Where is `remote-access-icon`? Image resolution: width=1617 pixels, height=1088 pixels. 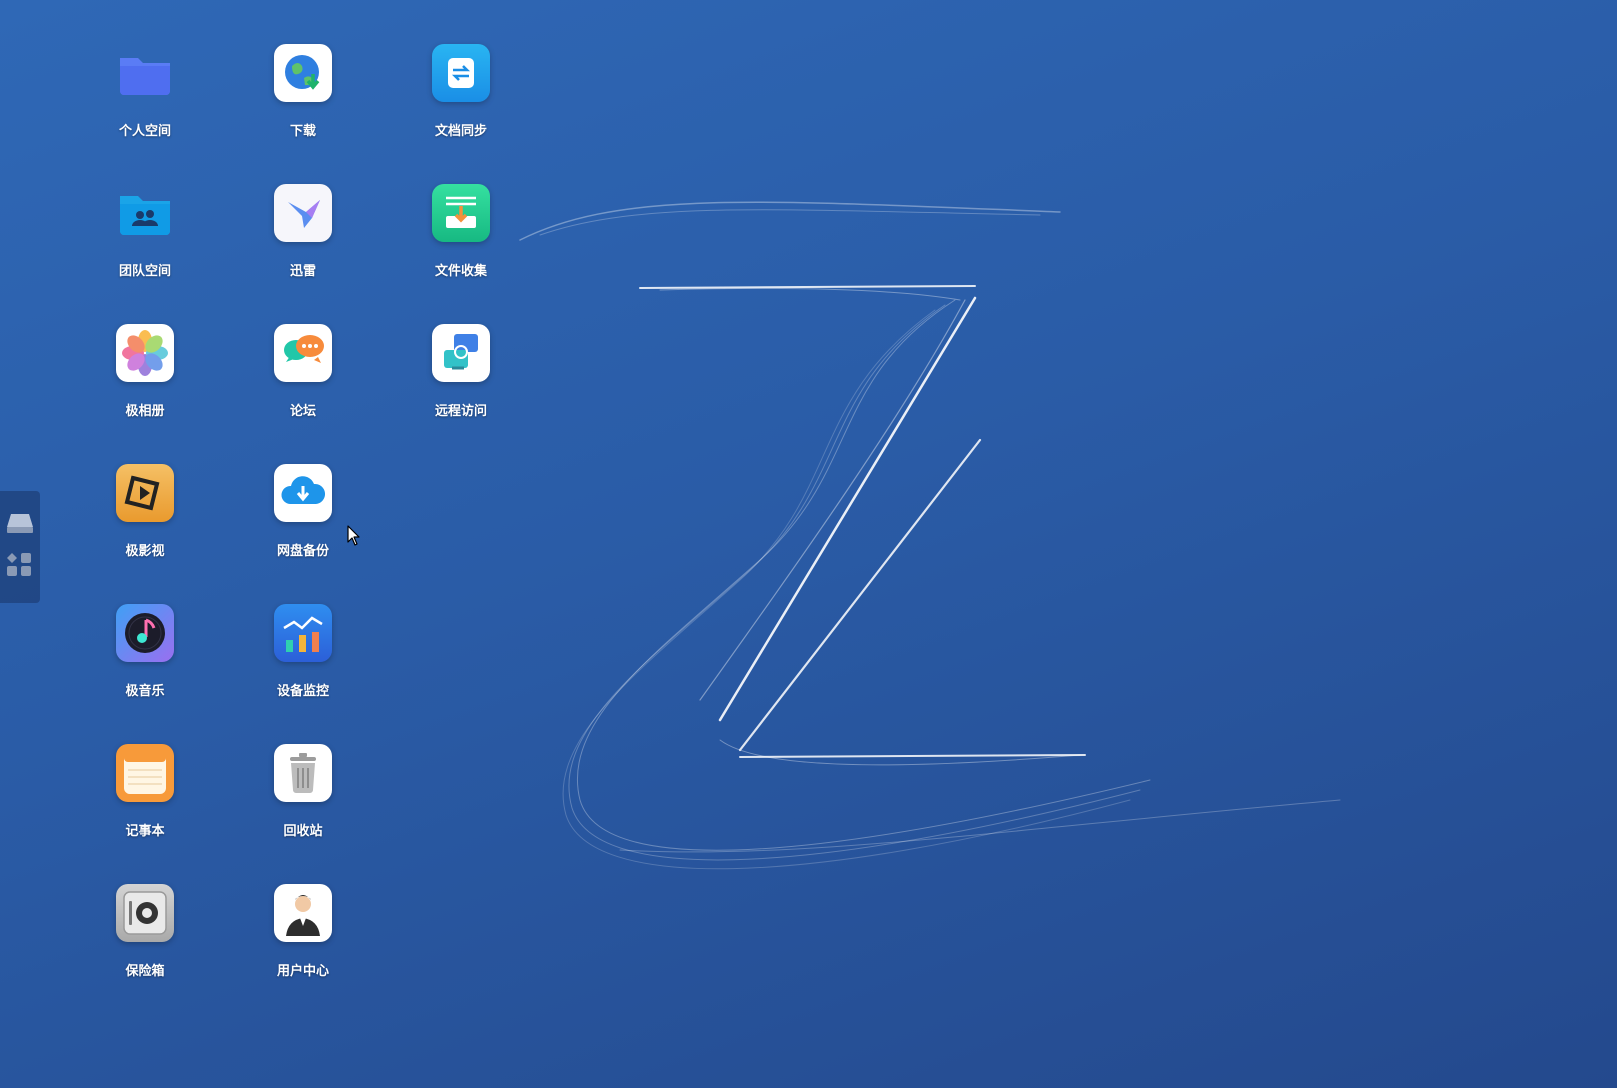 remote-access-icon is located at coordinates (461, 353).